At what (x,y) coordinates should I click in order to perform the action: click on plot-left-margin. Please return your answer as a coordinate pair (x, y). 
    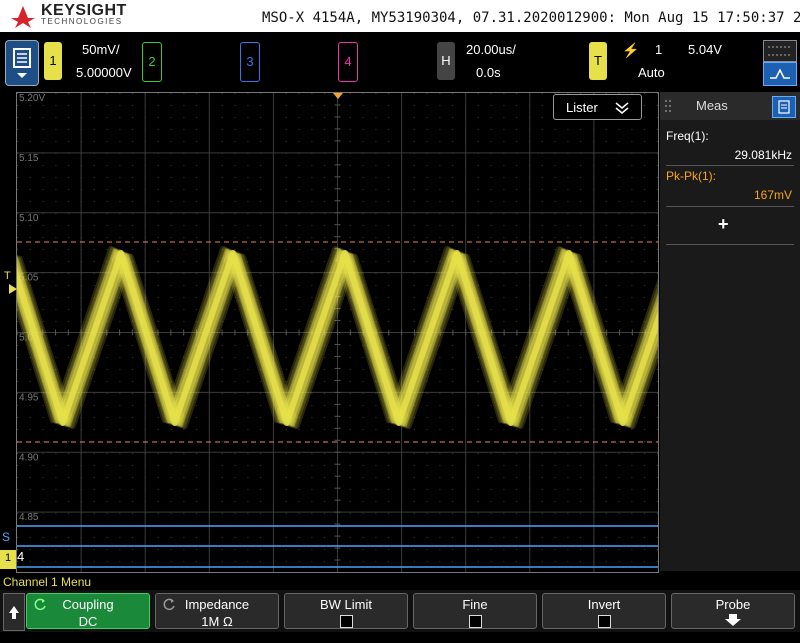
    Looking at the image, I should click on (8, 331).